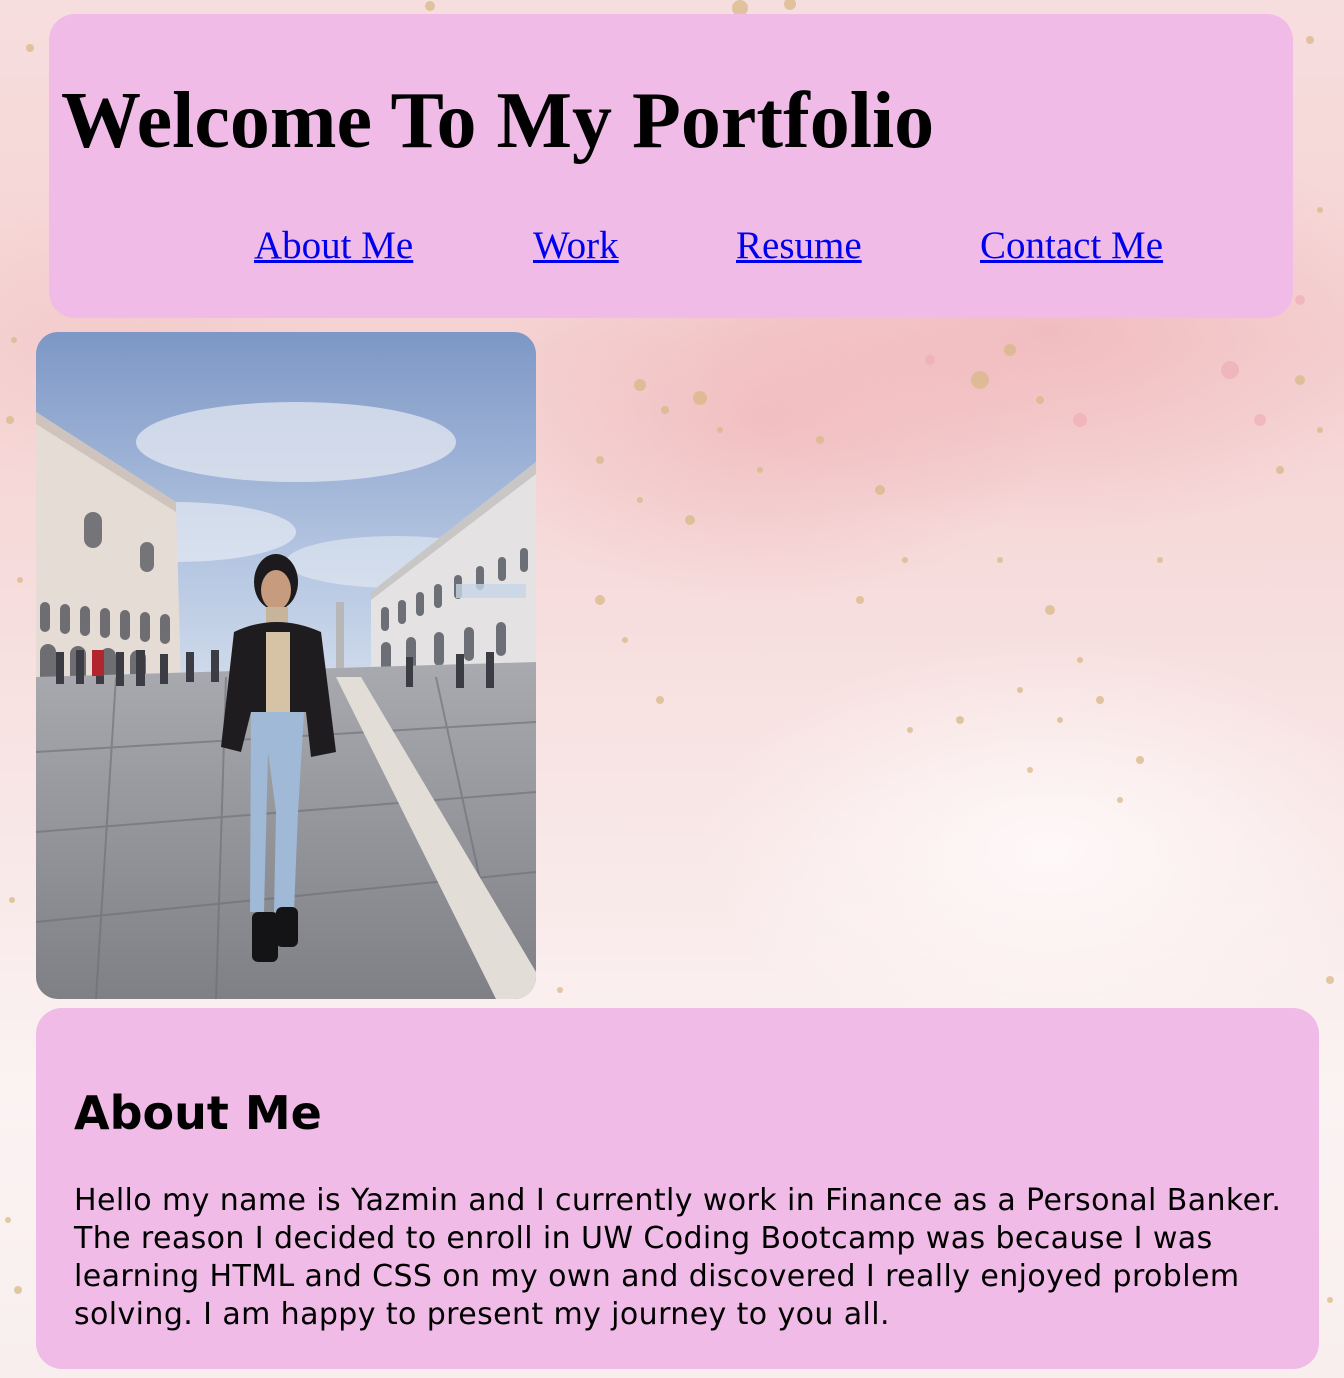 The height and width of the screenshot is (1378, 1344). What do you see at coordinates (333, 246) in the screenshot?
I see `nav-link-about-me: About Me` at bounding box center [333, 246].